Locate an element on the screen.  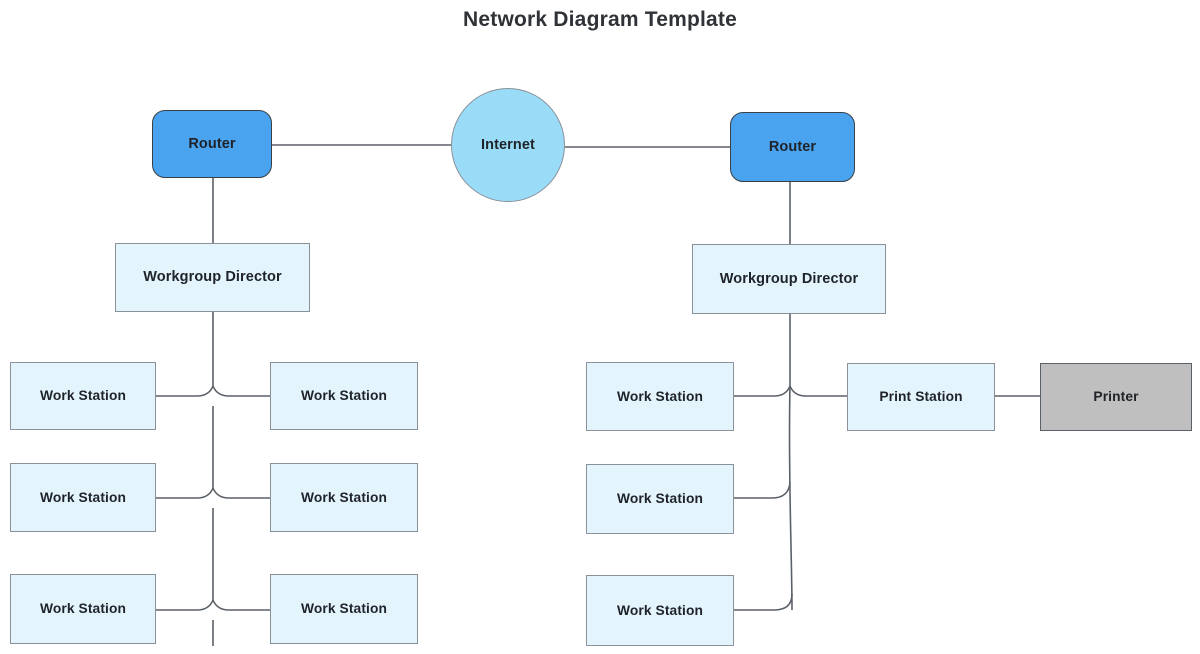
node-work-station-right-2: Work Station is located at coordinates (660, 499).